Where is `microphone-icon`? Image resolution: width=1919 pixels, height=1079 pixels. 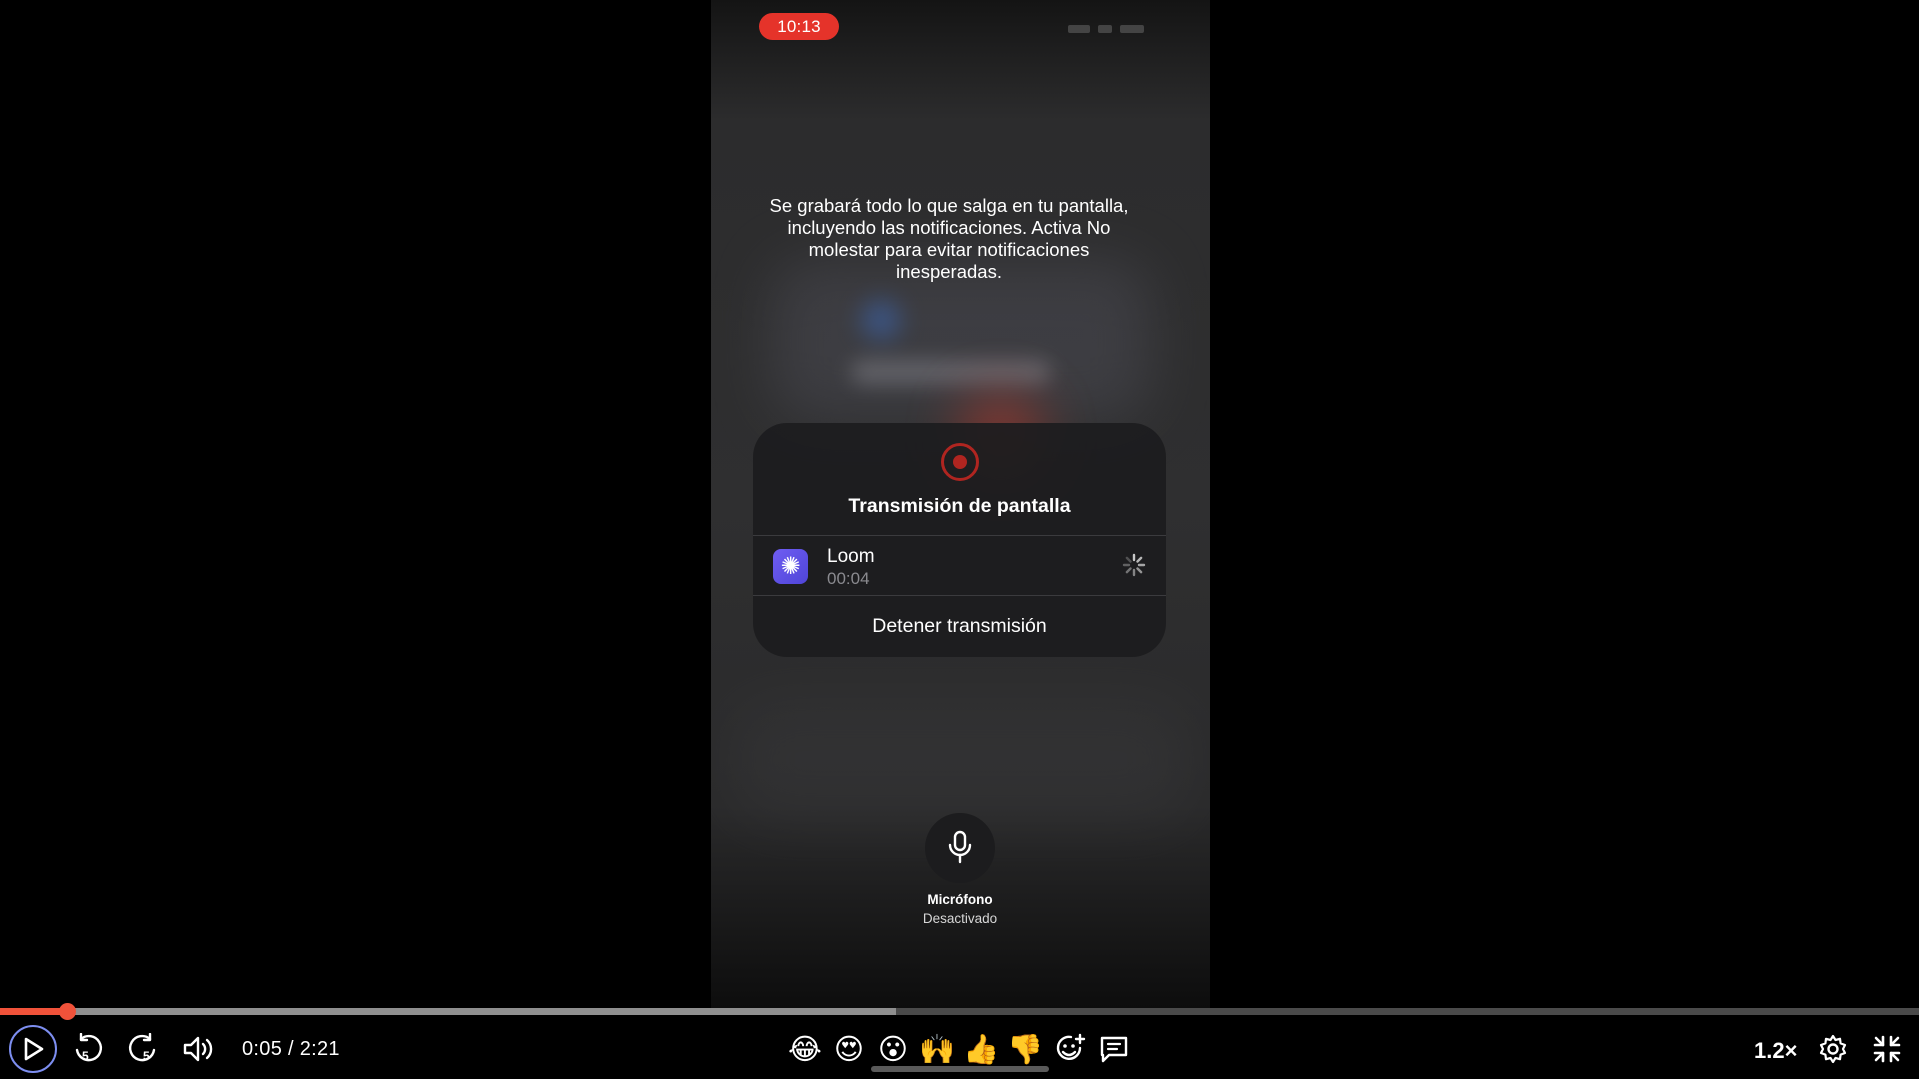
microphone-icon is located at coordinates (960, 847).